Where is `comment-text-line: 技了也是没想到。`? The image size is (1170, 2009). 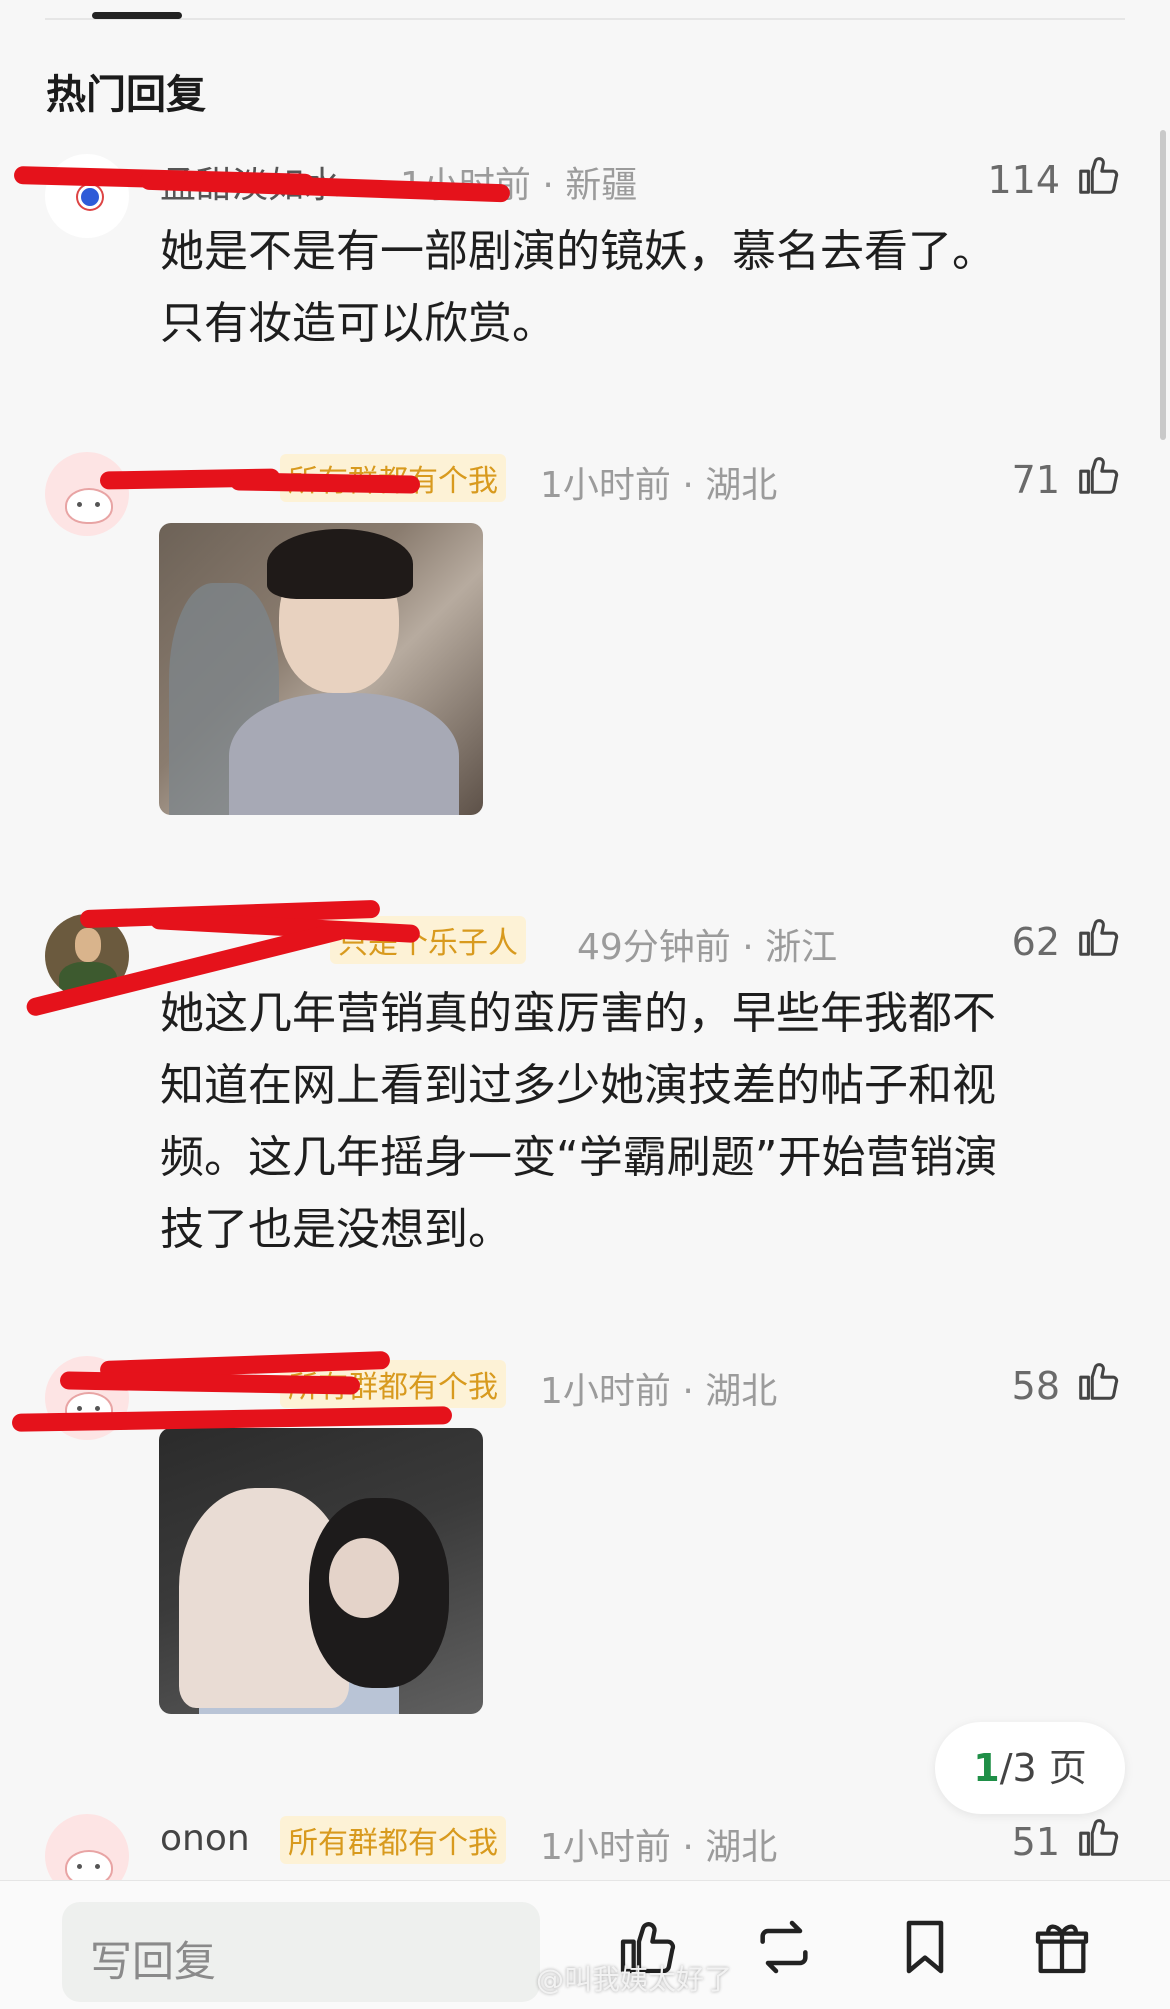
comment-text-line: 技了也是没想到。 is located at coordinates (336, 1229).